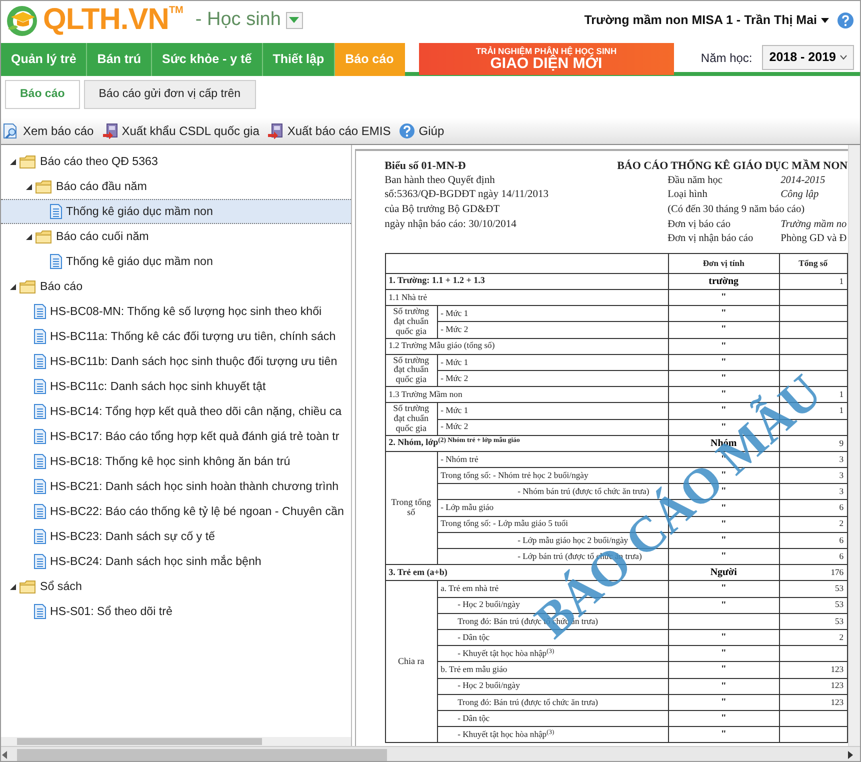 The width and height of the screenshot is (861, 762). Describe the element at coordinates (176, 461) in the screenshot. I see `tree-item: HS-BC18: Thống kê học sinh không ăn bán trú` at that location.